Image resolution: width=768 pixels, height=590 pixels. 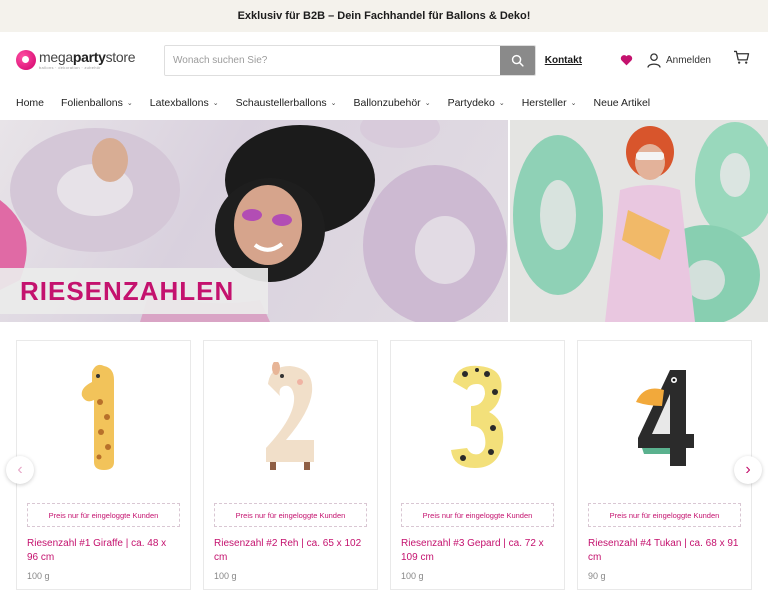 I want to click on hero-headline: RIESENZAHLEN, so click(x=134, y=291).